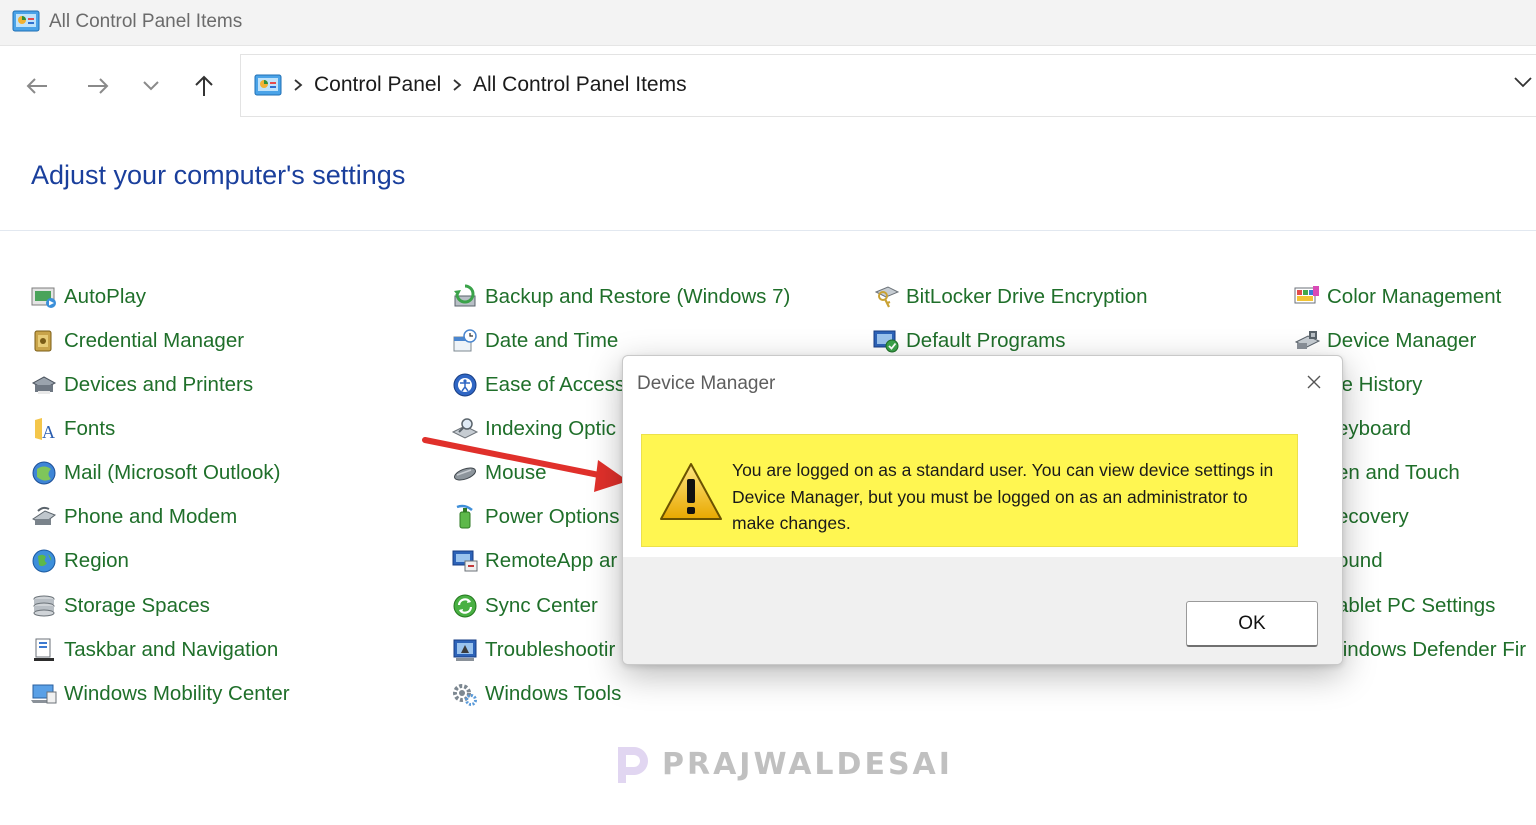 The height and width of the screenshot is (825, 1536). I want to click on item-ease-of-access: Ease of Access, so click(538, 385).